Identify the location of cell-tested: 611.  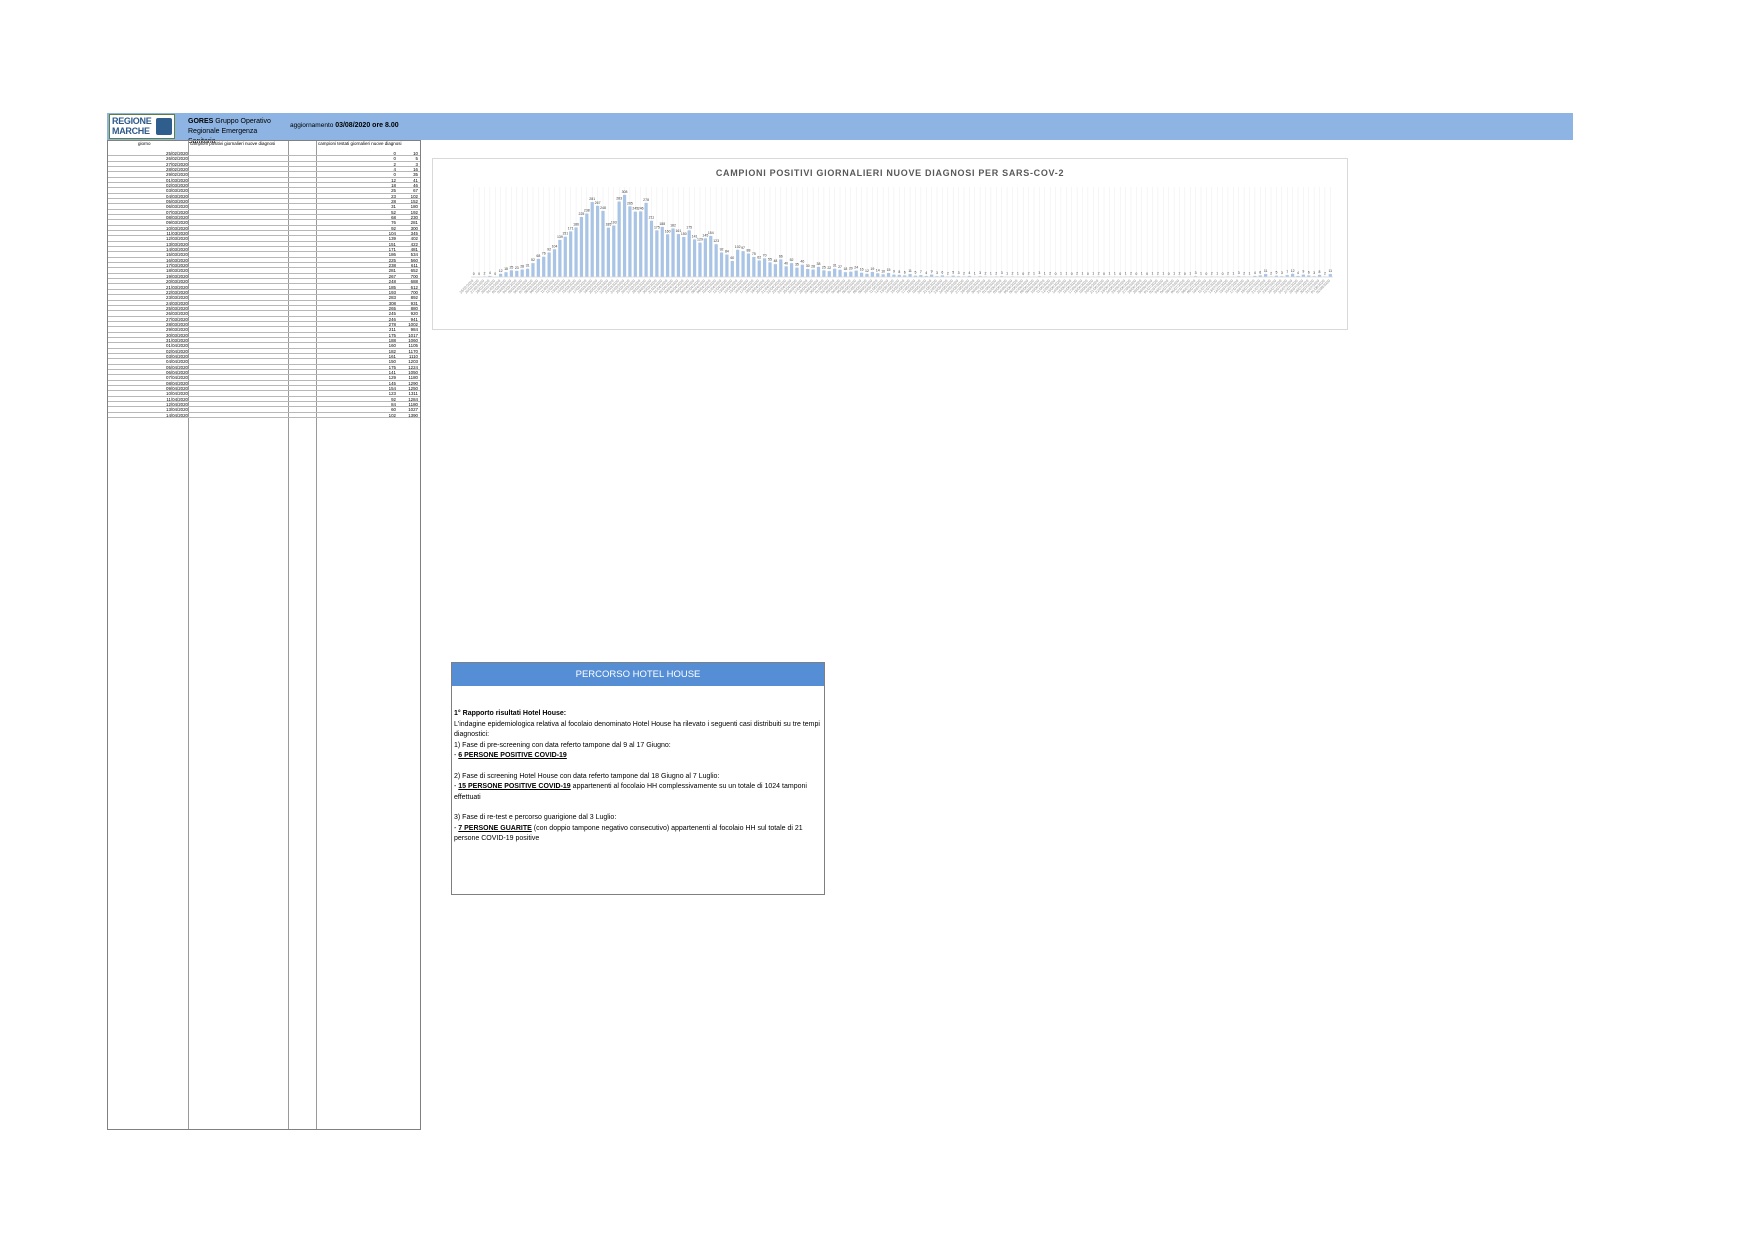
(414, 266).